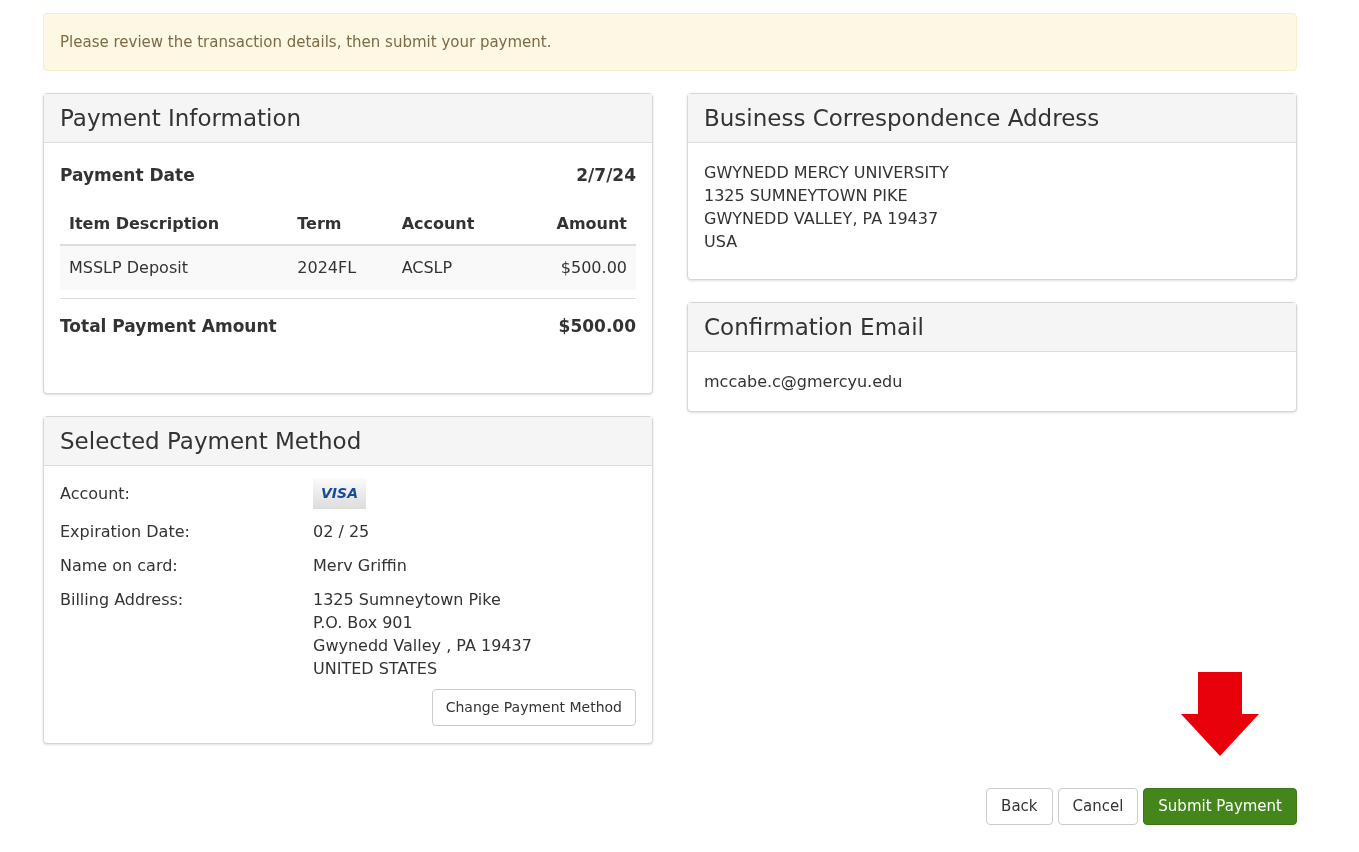  Describe the element at coordinates (339, 493) in the screenshot. I see `card-logo: VISA` at that location.